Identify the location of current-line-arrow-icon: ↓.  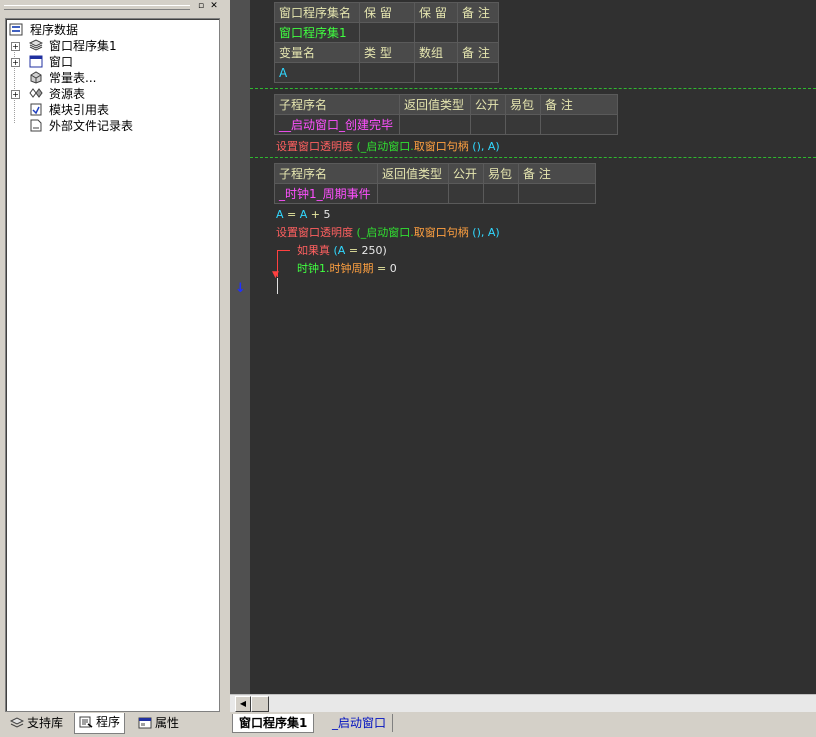
(240, 288).